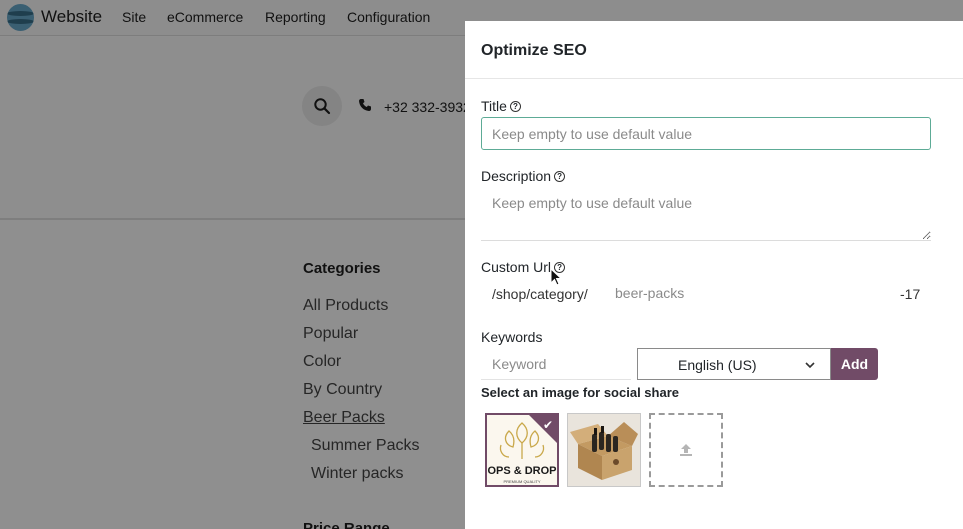  I want to click on description-label: Description ?, so click(523, 176).